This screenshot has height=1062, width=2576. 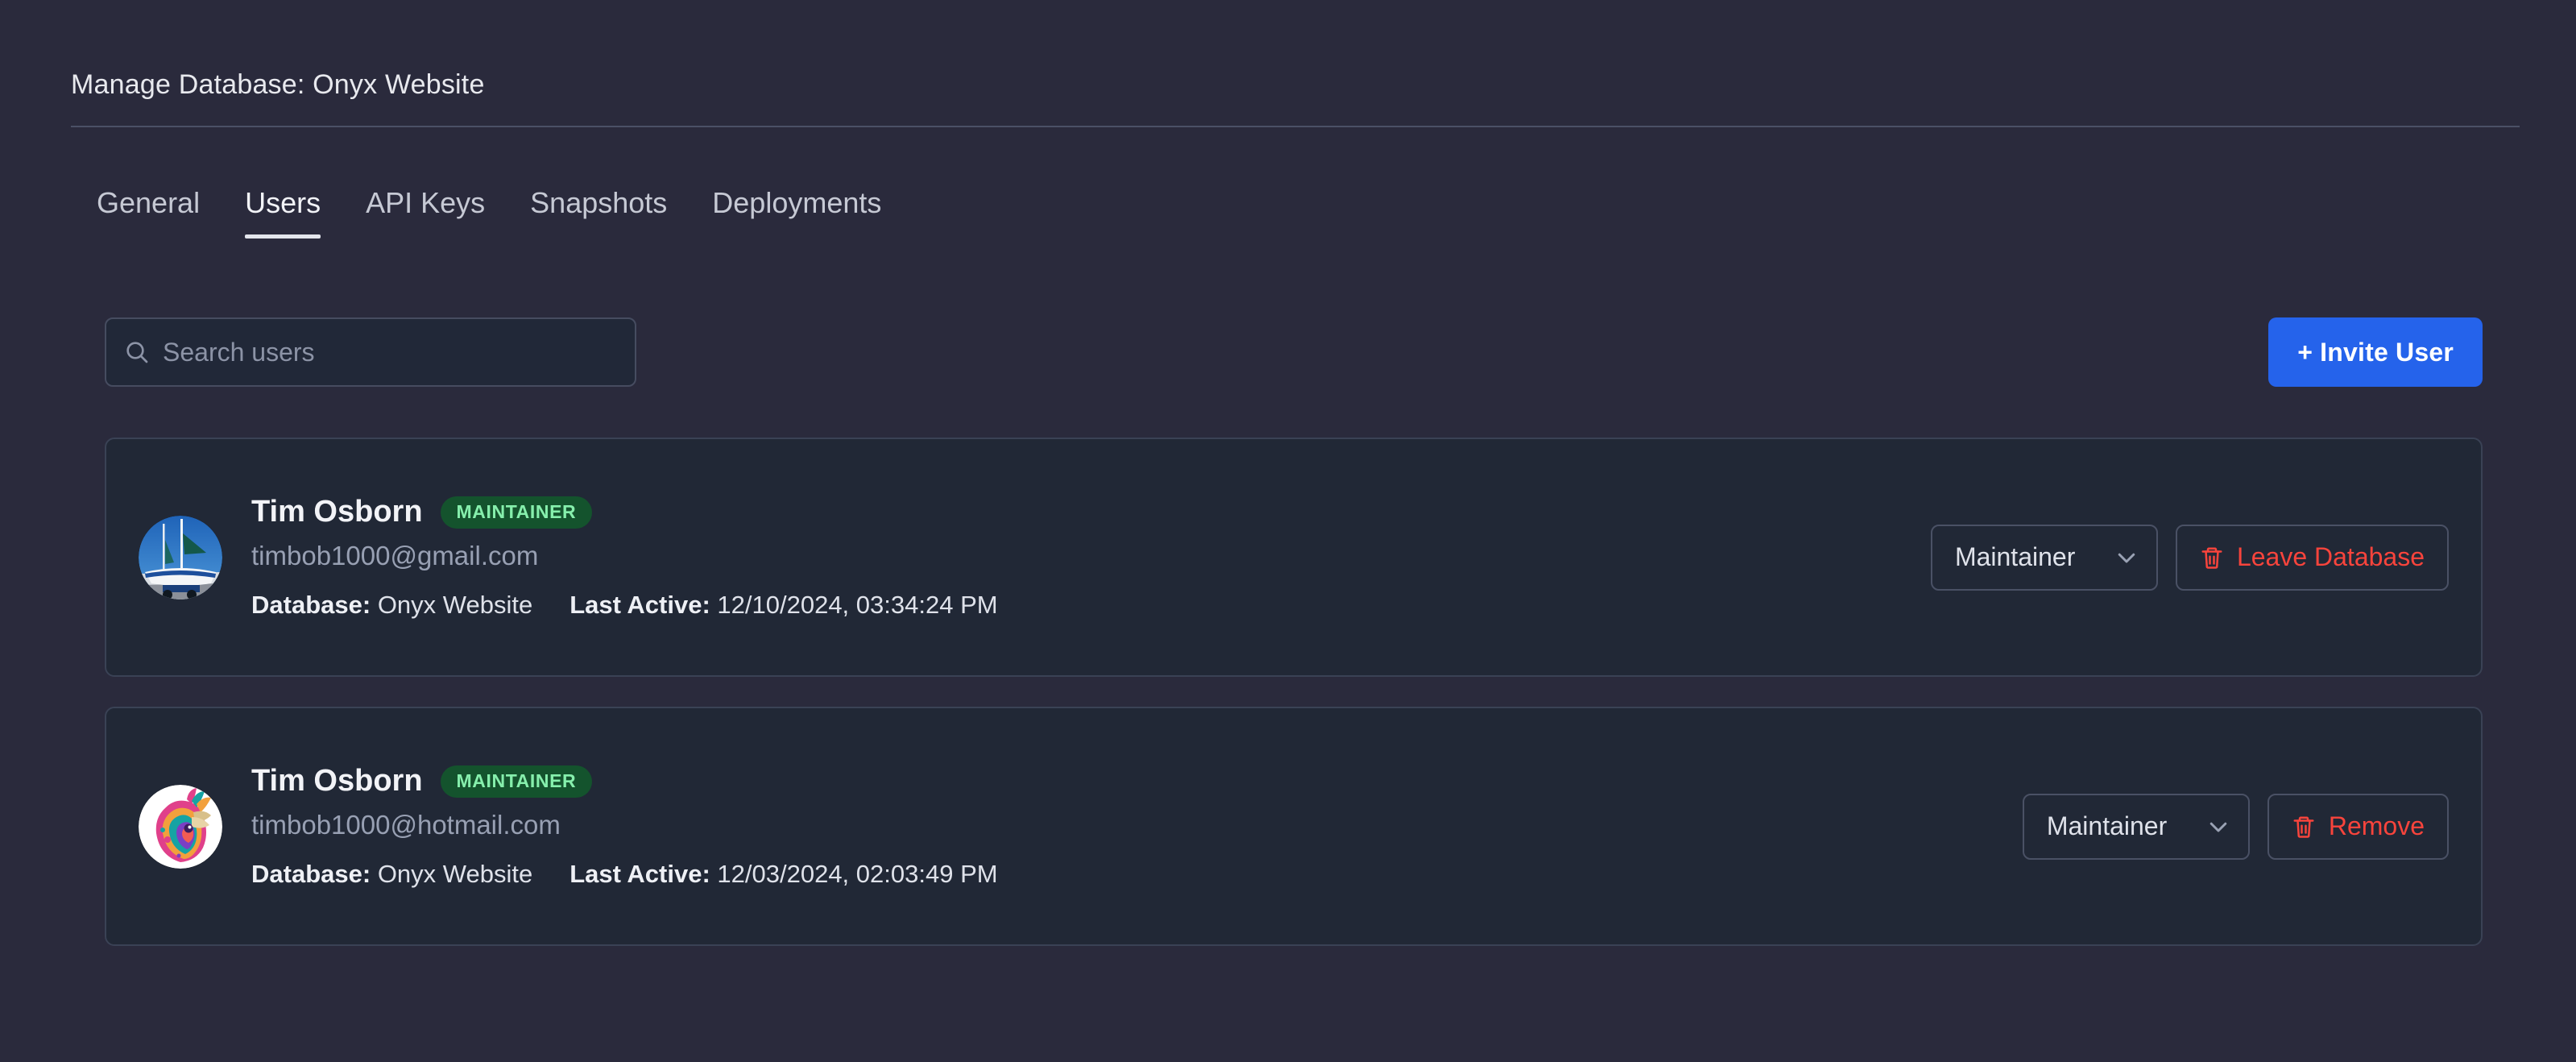 I want to click on tab-snapshots: Snapshots, so click(x=611, y=212).